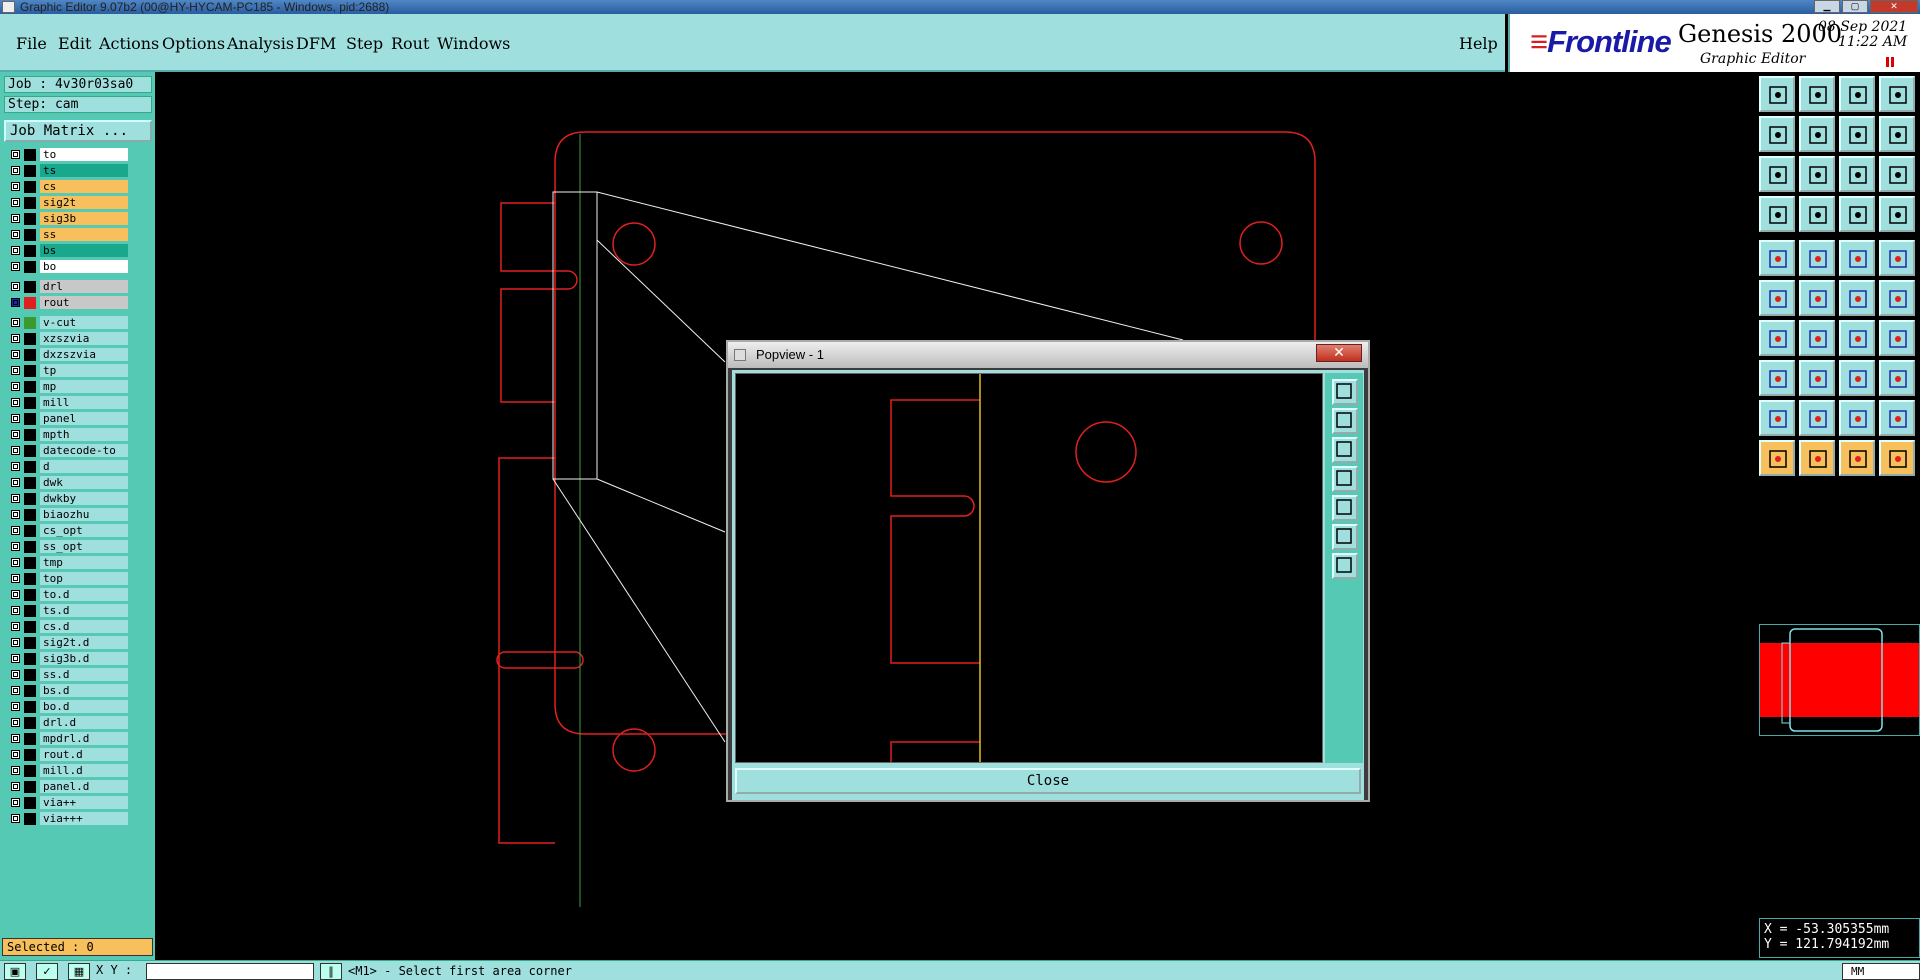  Describe the element at coordinates (1777, 174) in the screenshot. I see `fit-button` at that location.